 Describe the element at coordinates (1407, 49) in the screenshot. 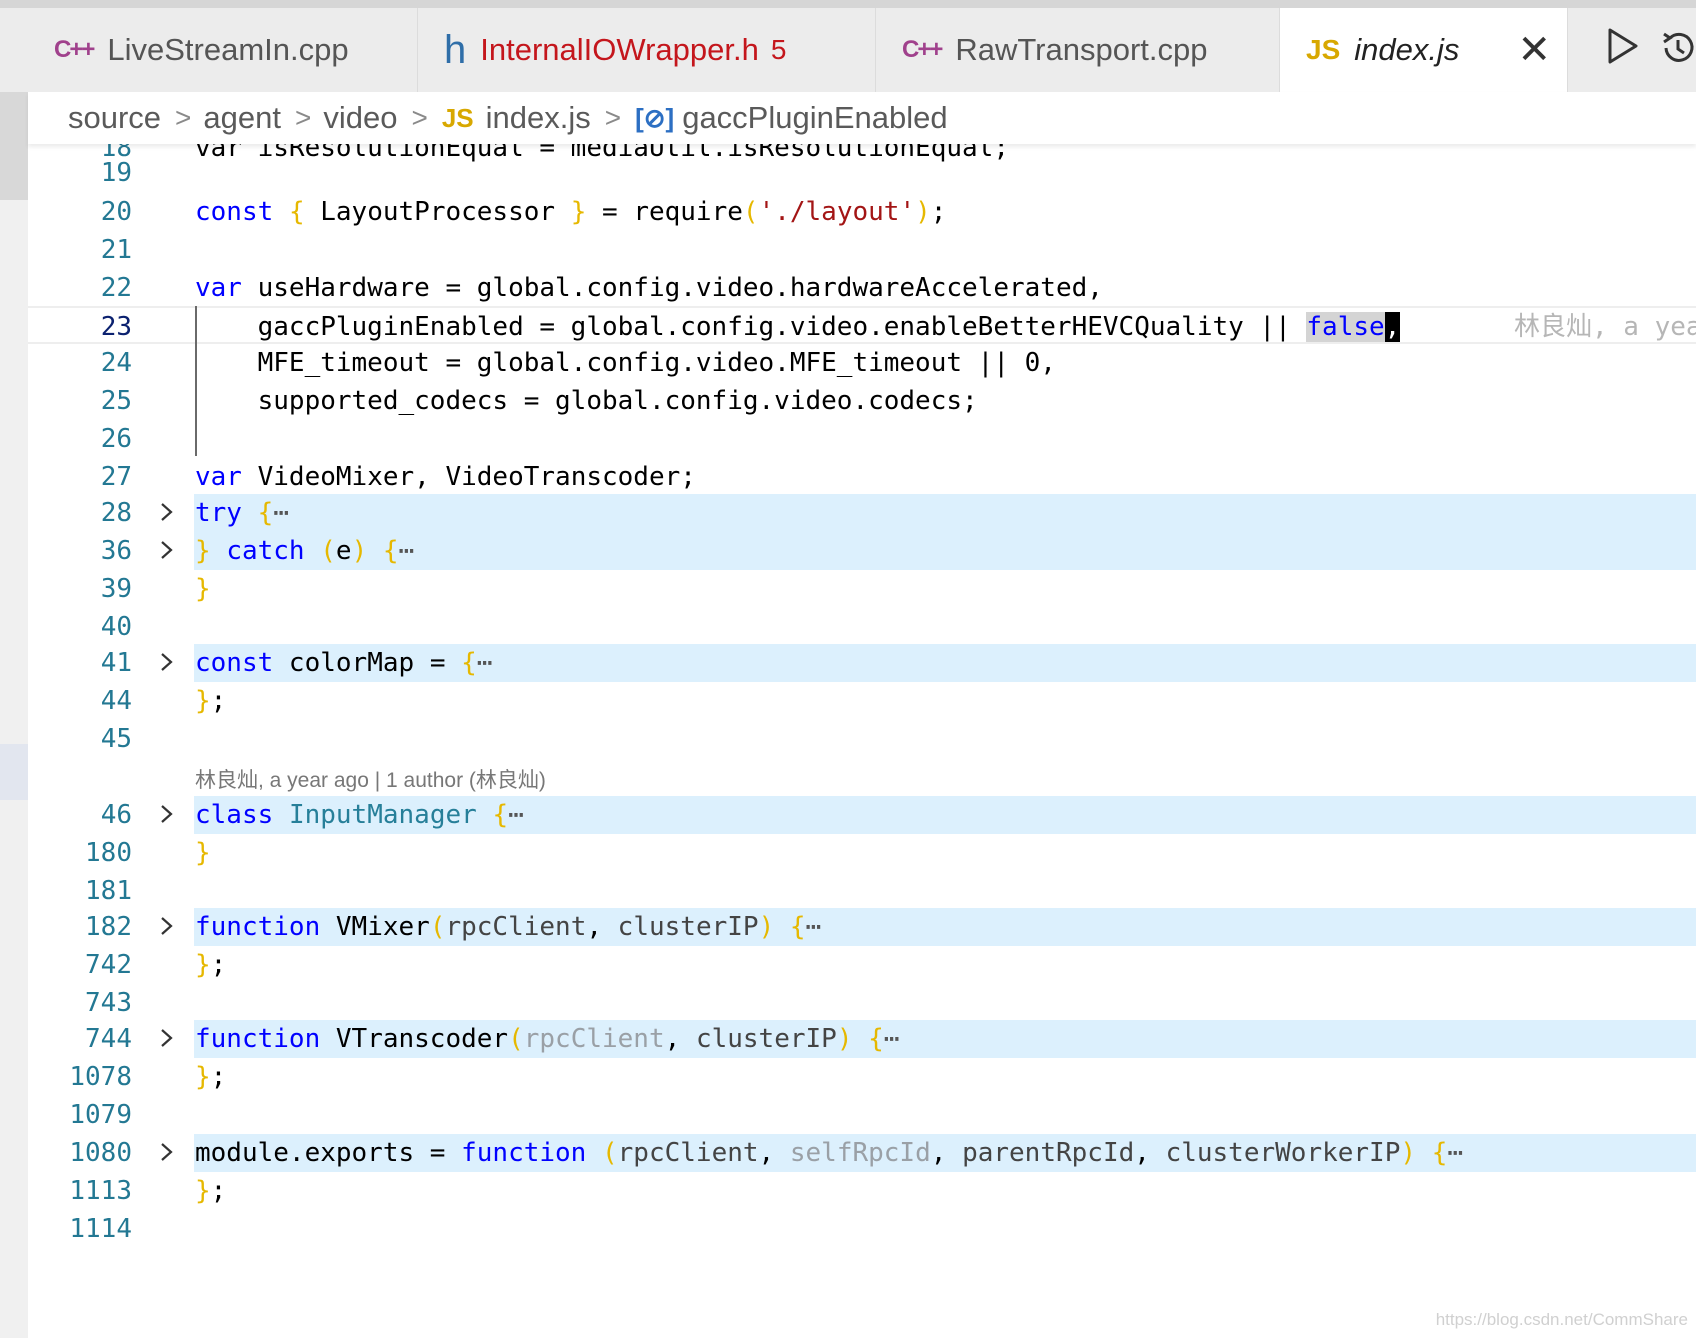

I see `tab-label: index.js` at that location.